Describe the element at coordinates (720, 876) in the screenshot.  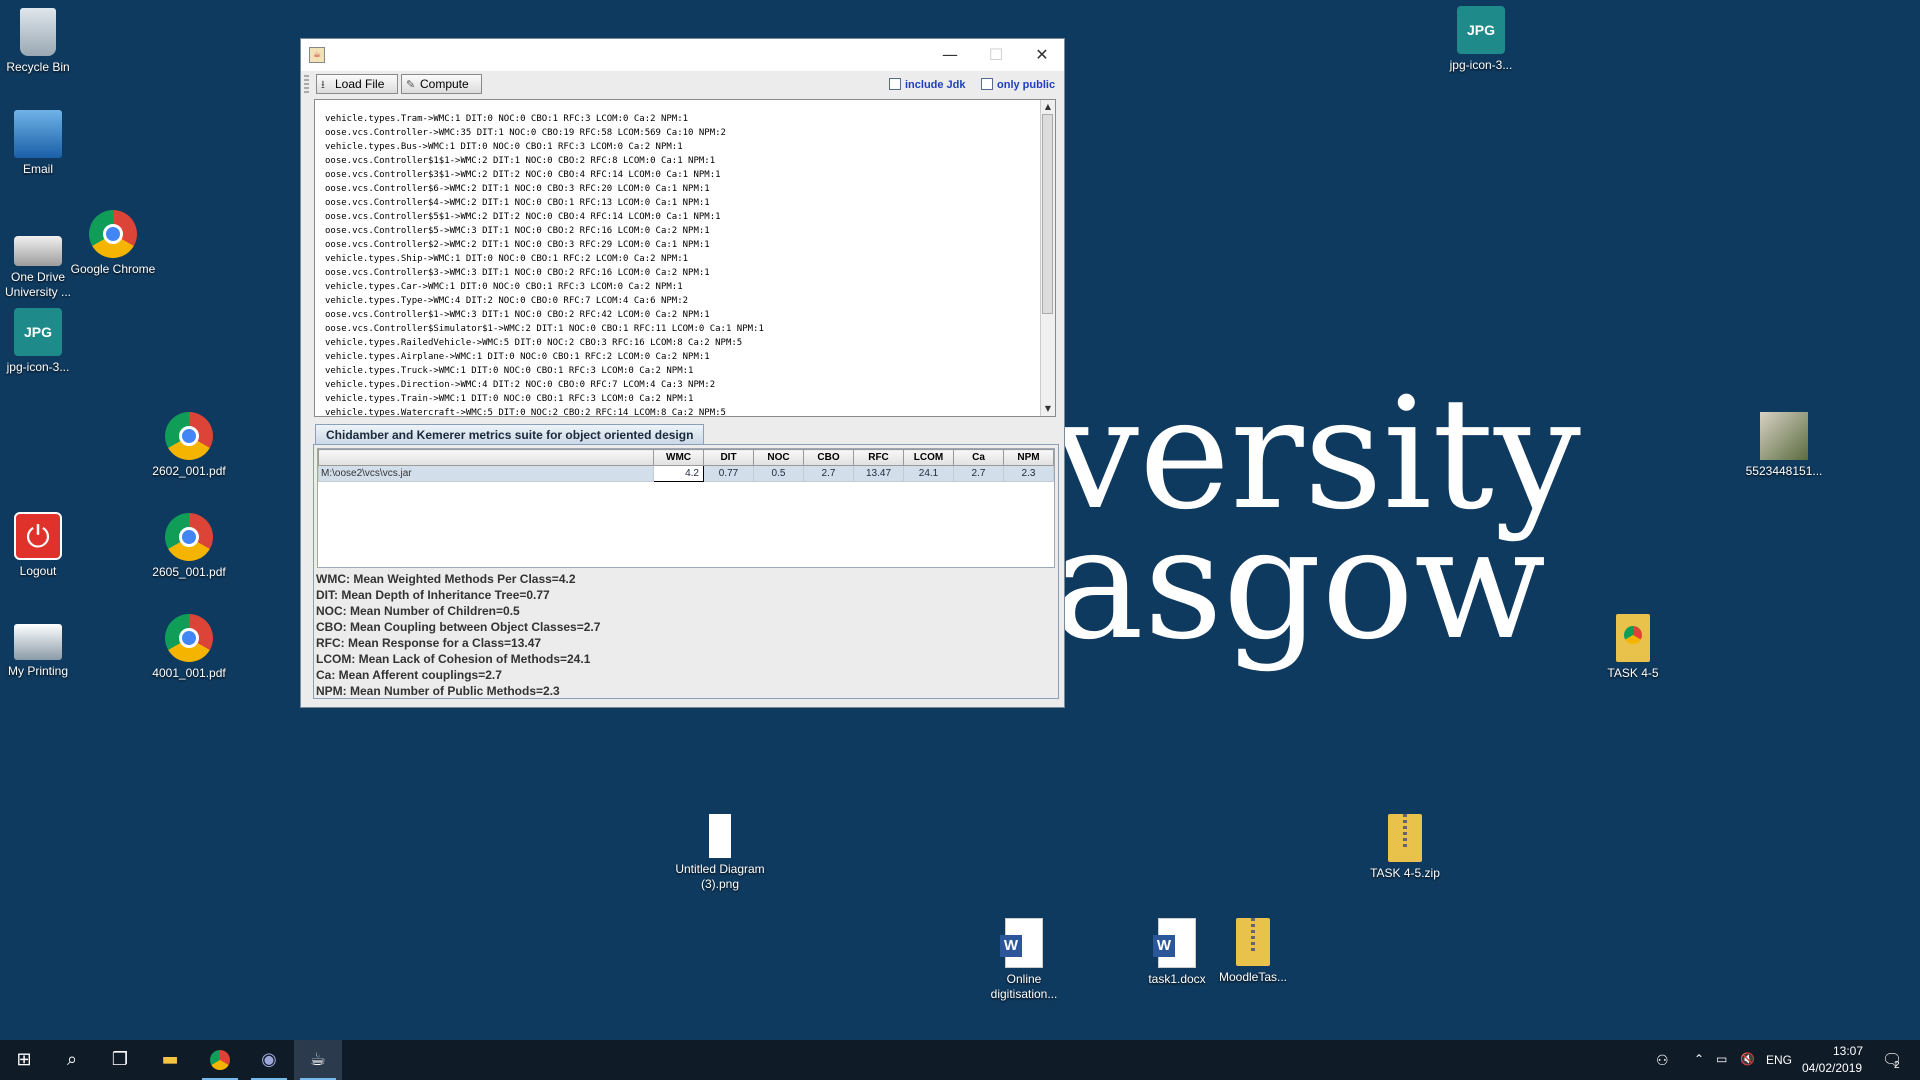
I see `desktop-icon-label: Untitled Diagram (3).png` at that location.